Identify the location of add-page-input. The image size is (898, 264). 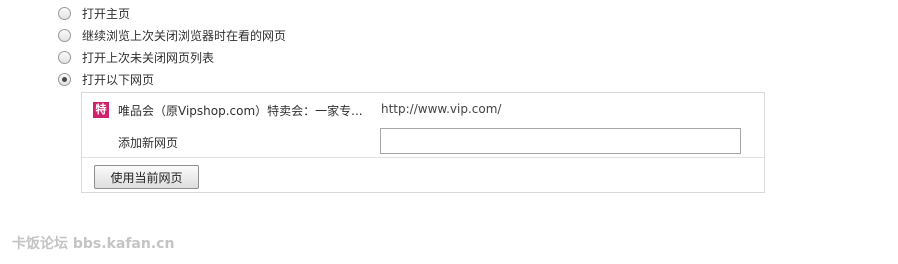
(560, 141).